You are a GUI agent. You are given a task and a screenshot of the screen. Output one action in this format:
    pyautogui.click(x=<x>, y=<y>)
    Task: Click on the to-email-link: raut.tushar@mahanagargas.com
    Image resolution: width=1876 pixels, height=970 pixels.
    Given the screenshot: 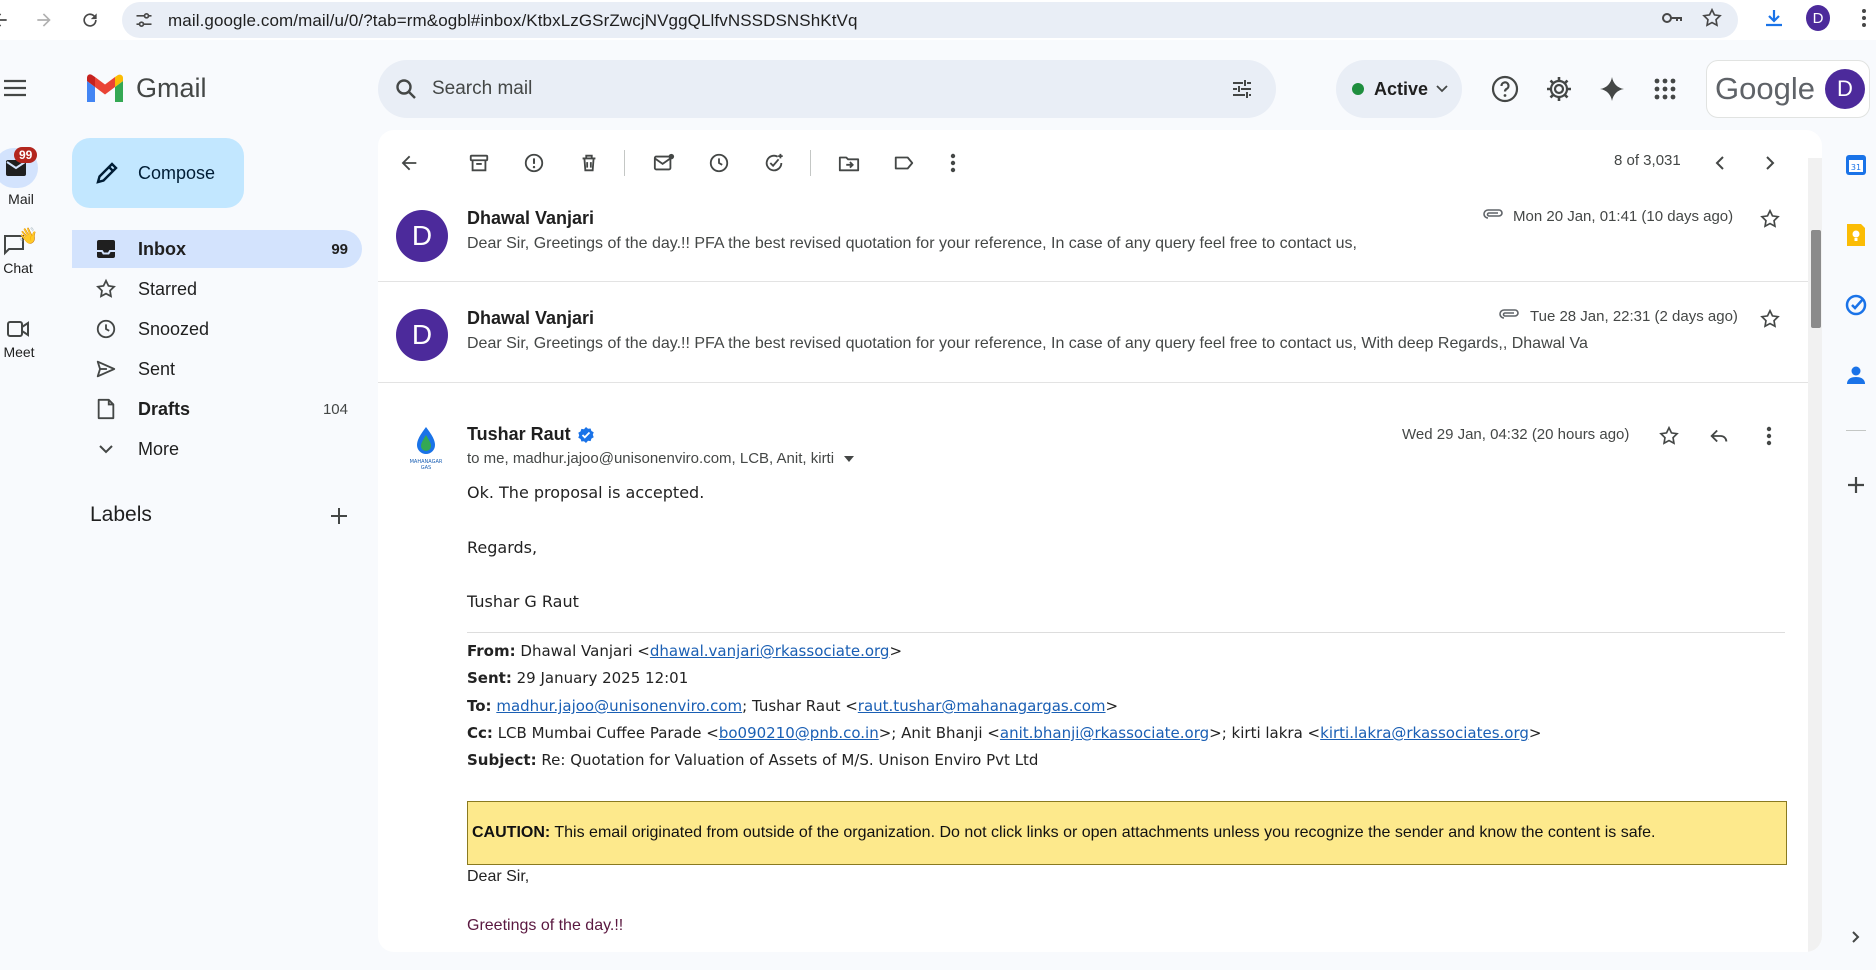 What is the action you would take?
    pyautogui.click(x=982, y=706)
    